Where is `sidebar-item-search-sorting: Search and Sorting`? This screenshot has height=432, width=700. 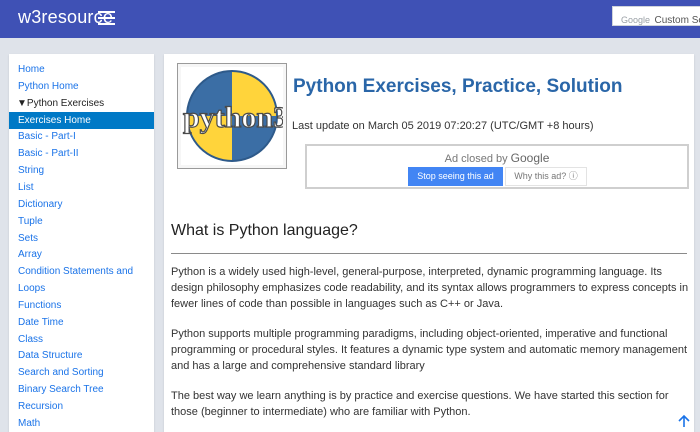
sidebar-item-search-sorting: Search and Sorting is located at coordinates (81, 372).